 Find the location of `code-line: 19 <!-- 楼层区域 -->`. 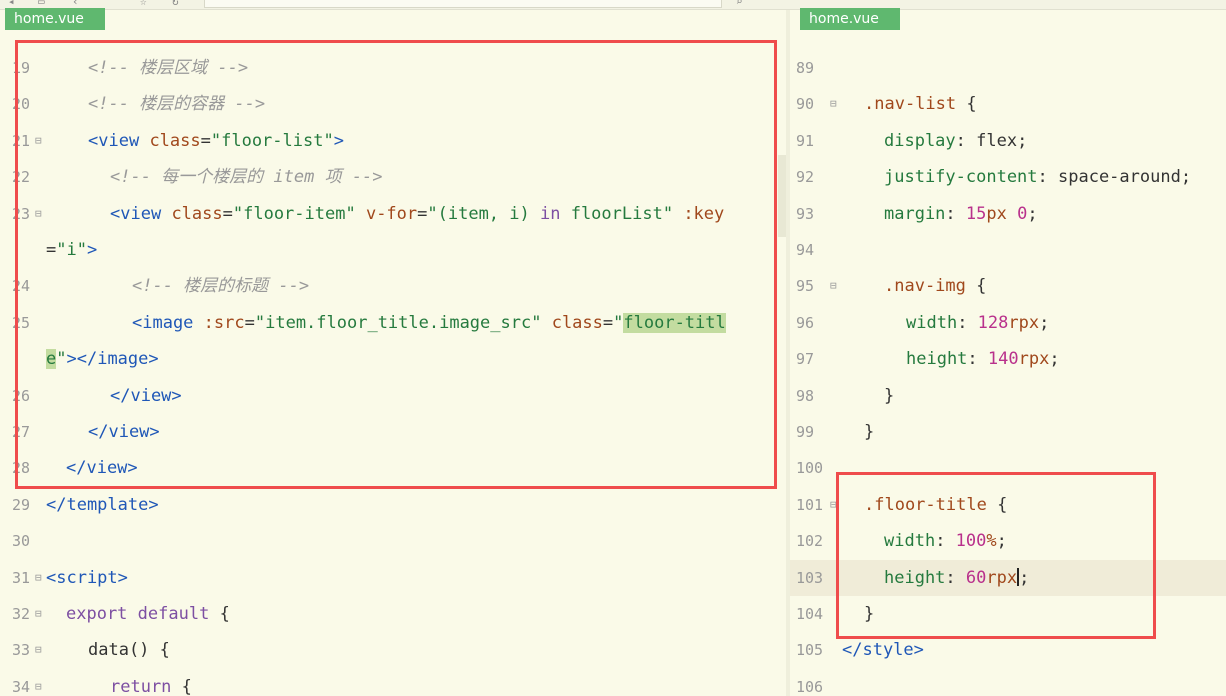

code-line: 19 <!-- 楼层区域 --> is located at coordinates (393, 68).